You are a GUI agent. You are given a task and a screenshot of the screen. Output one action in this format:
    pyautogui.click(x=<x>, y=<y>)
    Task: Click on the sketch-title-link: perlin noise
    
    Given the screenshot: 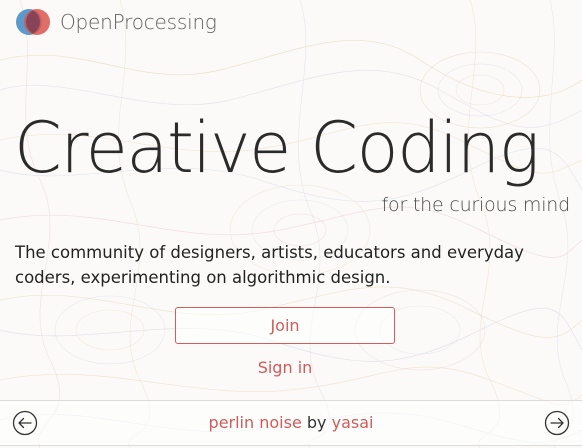 What is the action you would take?
    pyautogui.click(x=255, y=422)
    